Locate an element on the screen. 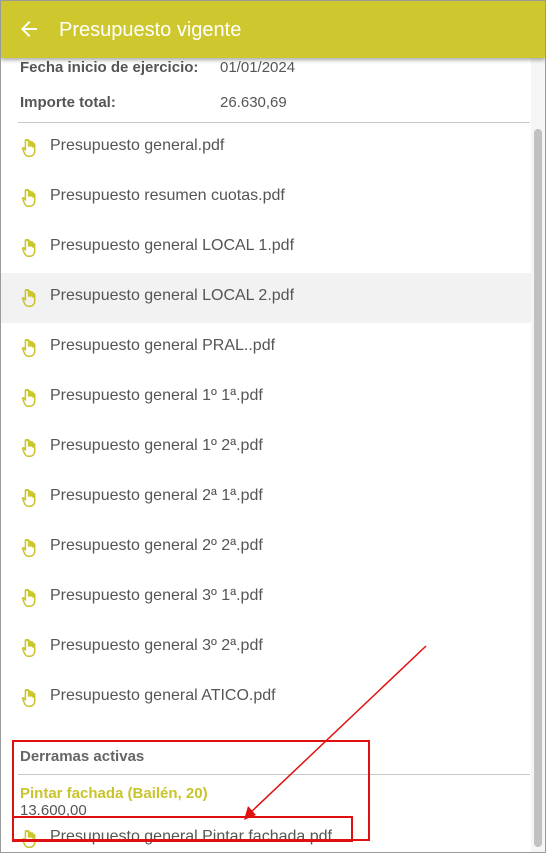 The image size is (546, 853). document-list-item: Presupuesto general PRAL..pdf is located at coordinates (266, 348).